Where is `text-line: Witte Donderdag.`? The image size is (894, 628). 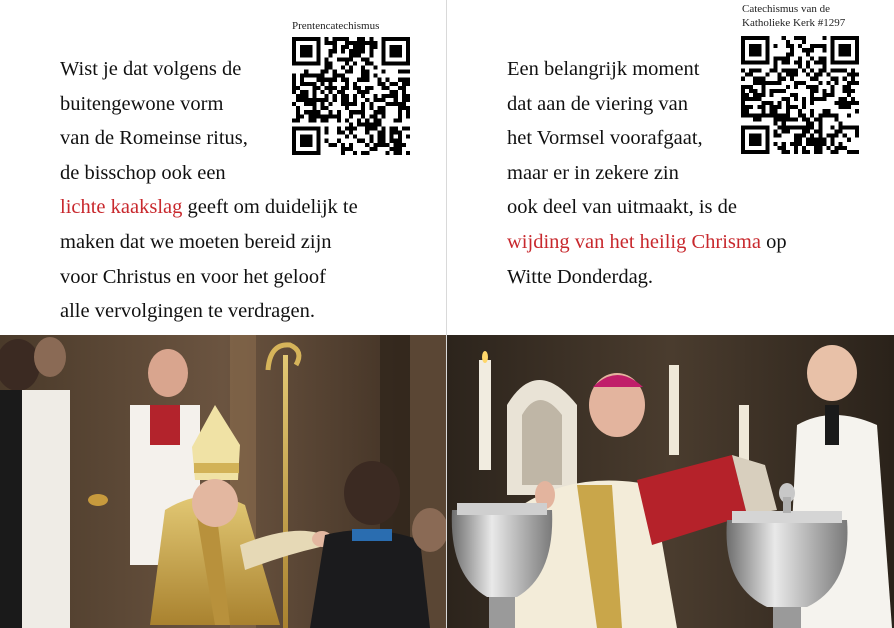
text-line: Witte Donderdag. is located at coordinates (580, 276).